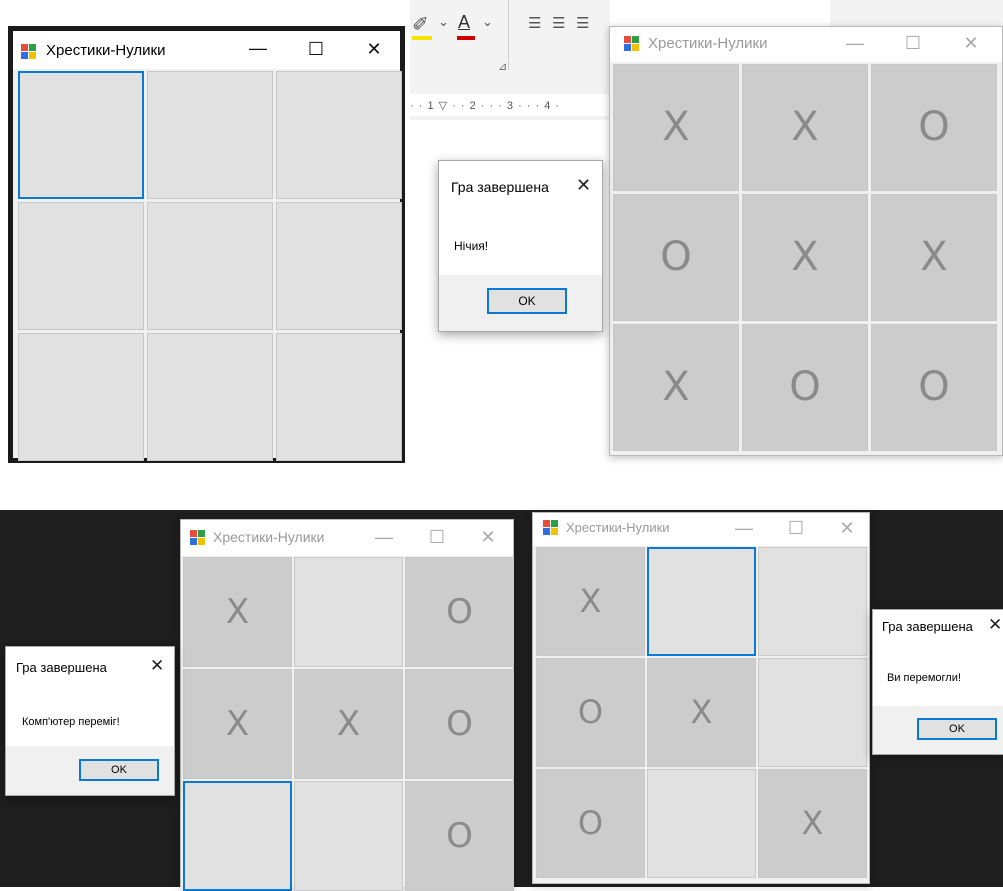 This screenshot has height=891, width=1003. I want to click on game-window-computer-won: Хрестики-Нулики — ☐ ✕ XOXXOO, so click(347, 705).